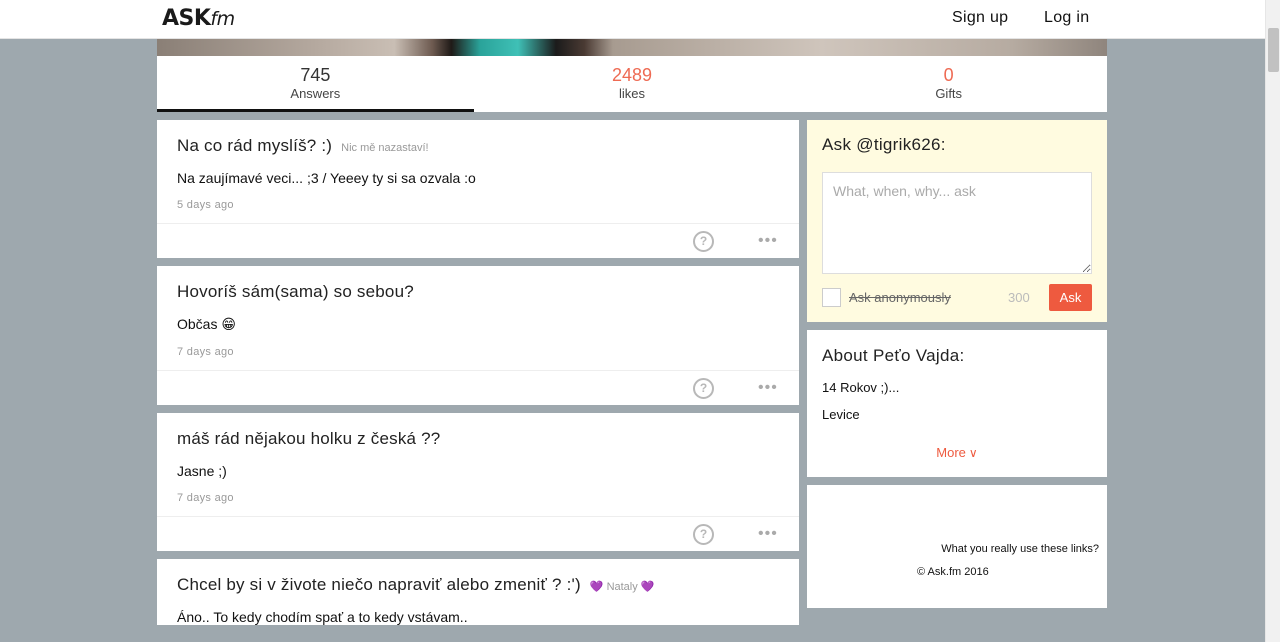 This screenshot has height=642, width=1280. Describe the element at coordinates (1273, 50) in the screenshot. I see `scrollbar-thumb` at that location.